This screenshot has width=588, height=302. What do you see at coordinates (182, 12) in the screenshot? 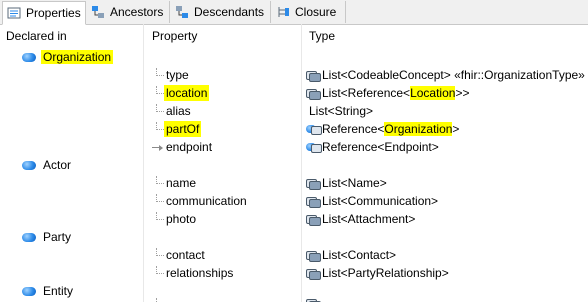
I see `descendants-icon` at bounding box center [182, 12].